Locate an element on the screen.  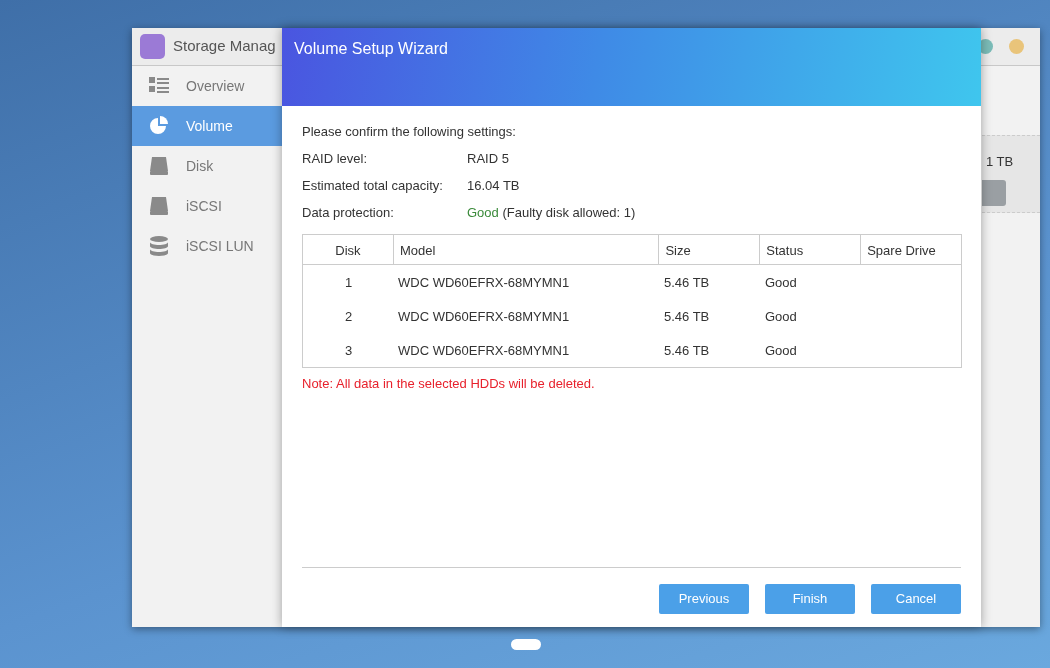
setting-label: Data protection: is located at coordinates (348, 213).